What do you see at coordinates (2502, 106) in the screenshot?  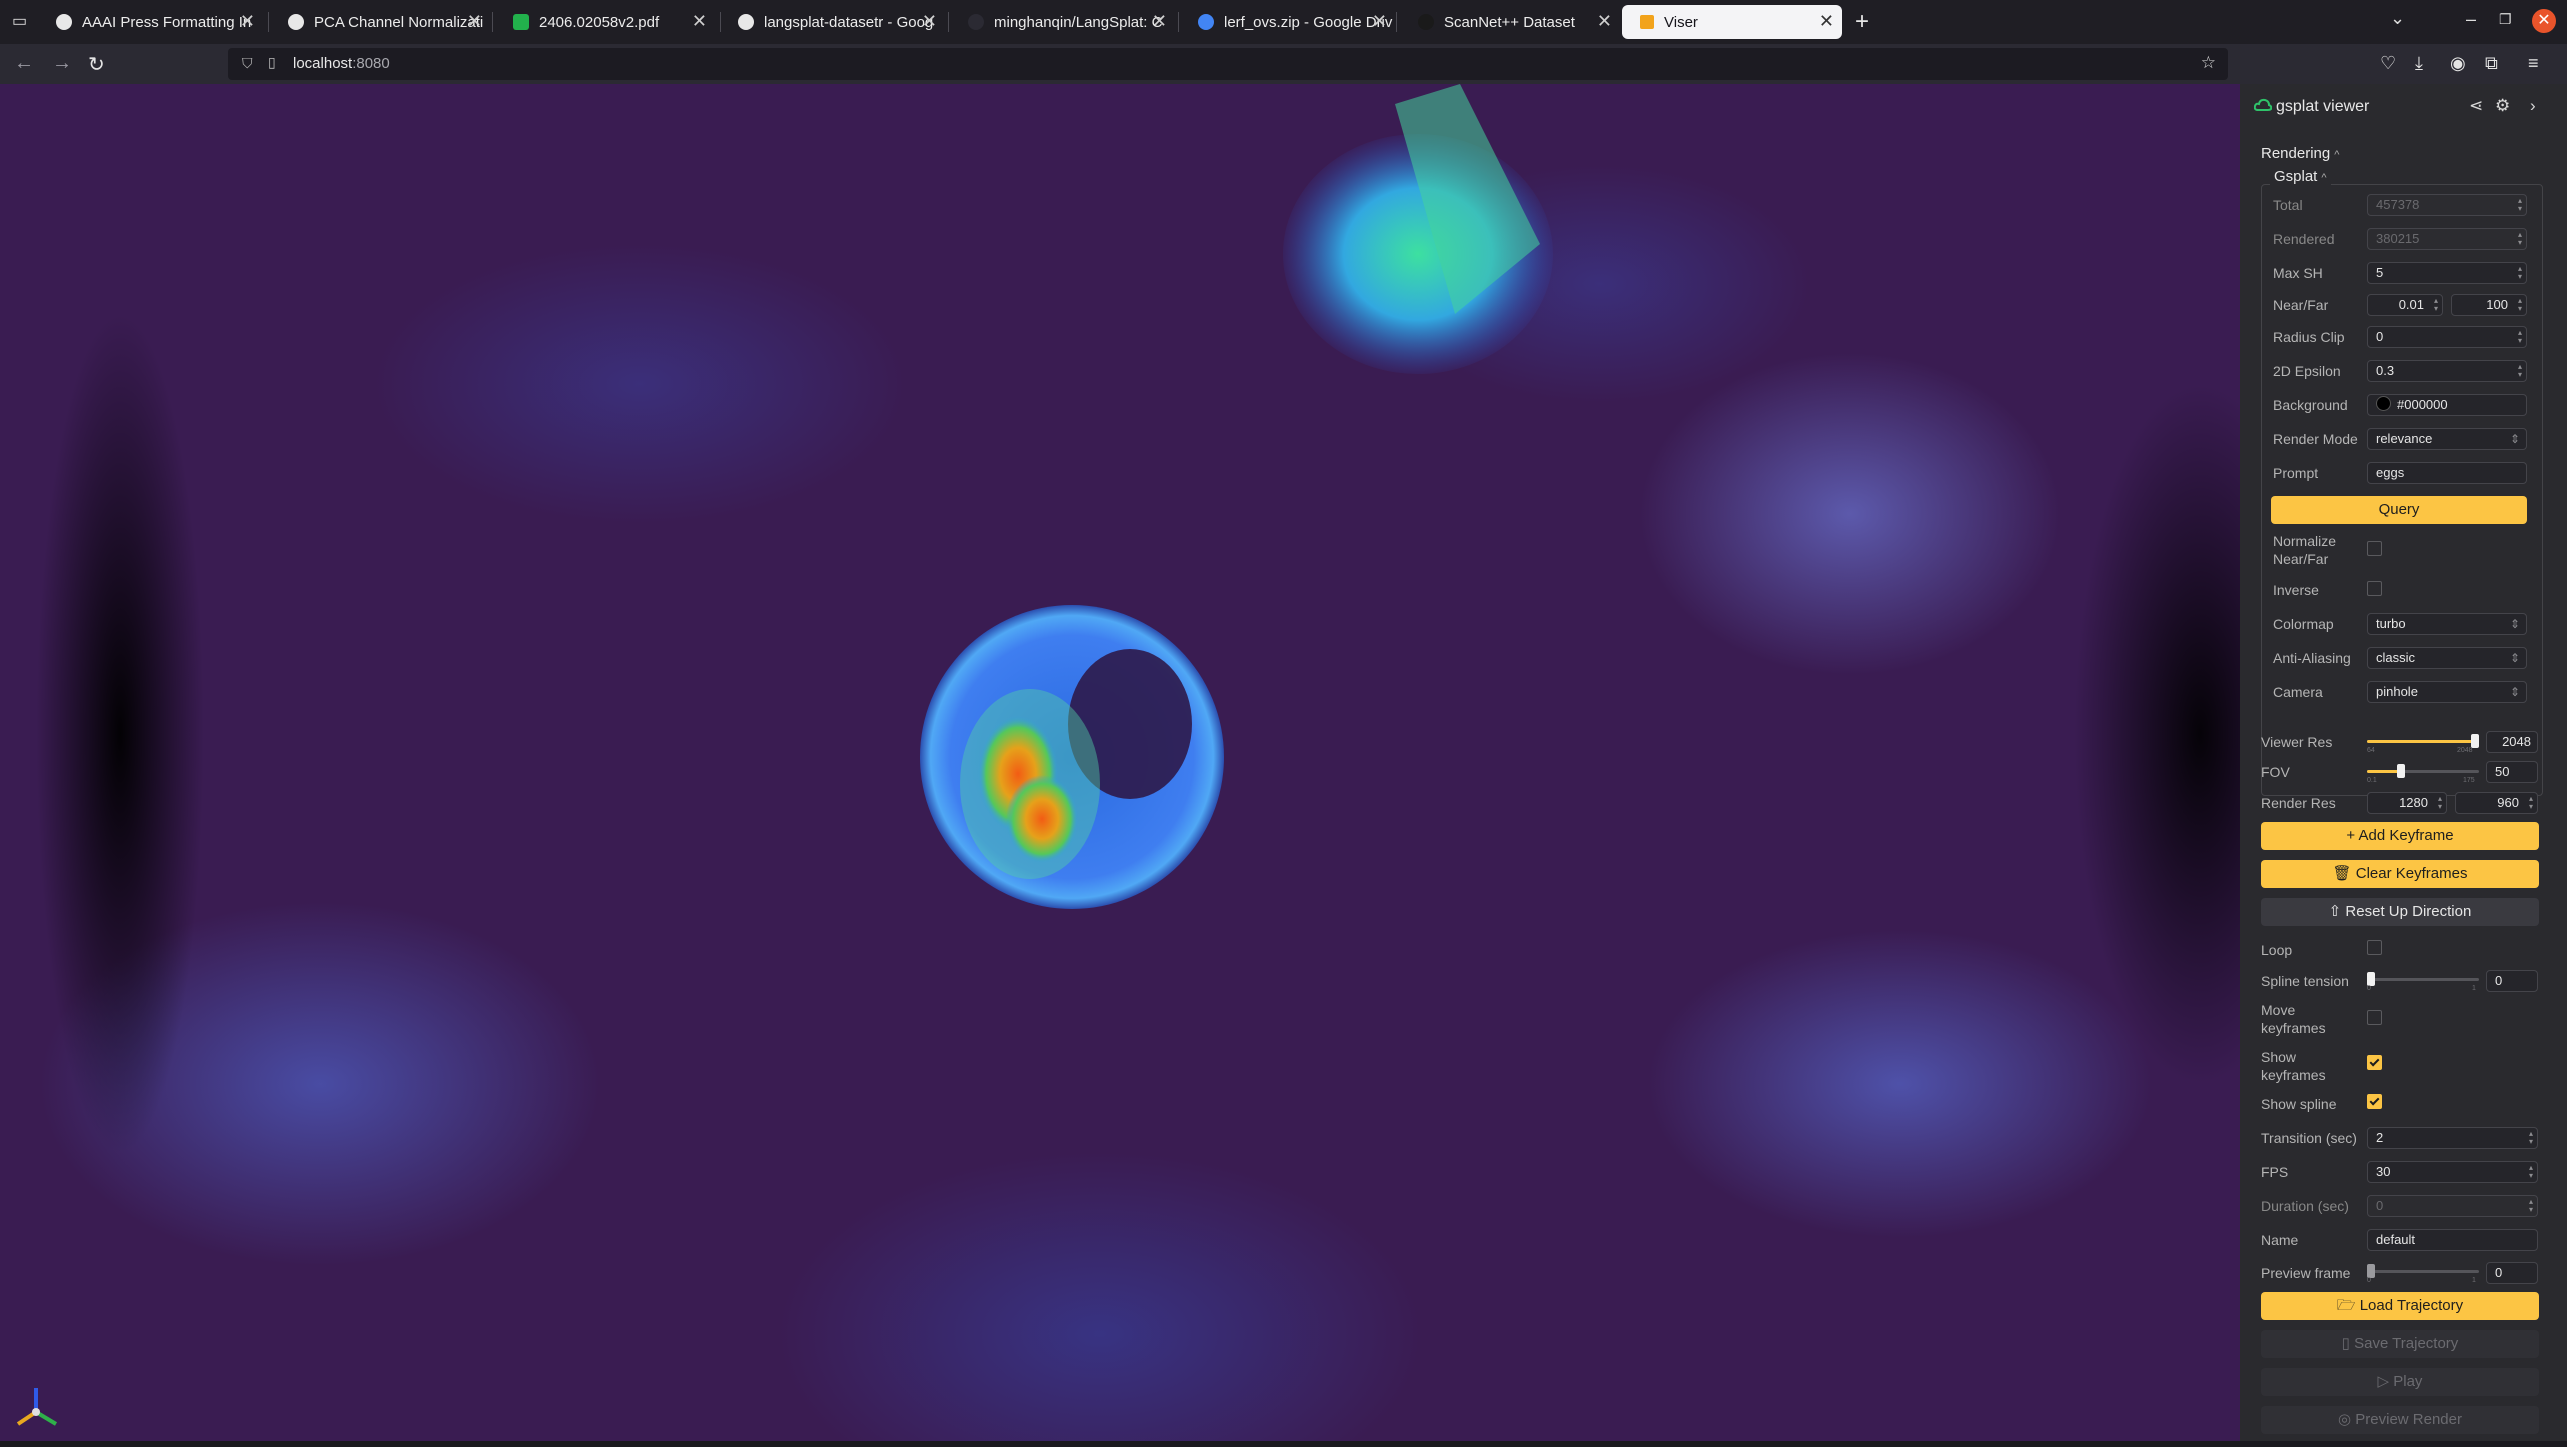 I see `settings-sliders-icon: ⚙` at bounding box center [2502, 106].